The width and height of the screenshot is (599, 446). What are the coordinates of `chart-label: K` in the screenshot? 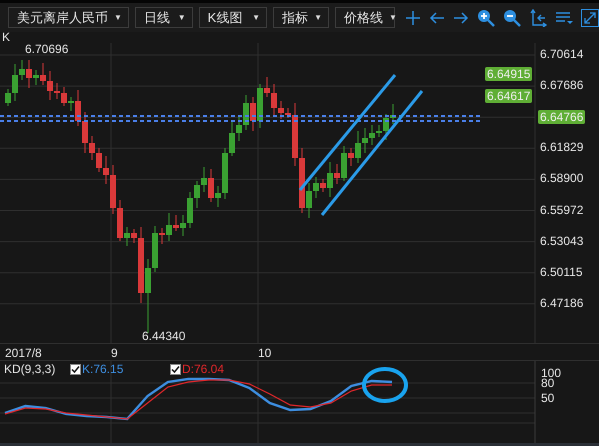 It's located at (6, 37).